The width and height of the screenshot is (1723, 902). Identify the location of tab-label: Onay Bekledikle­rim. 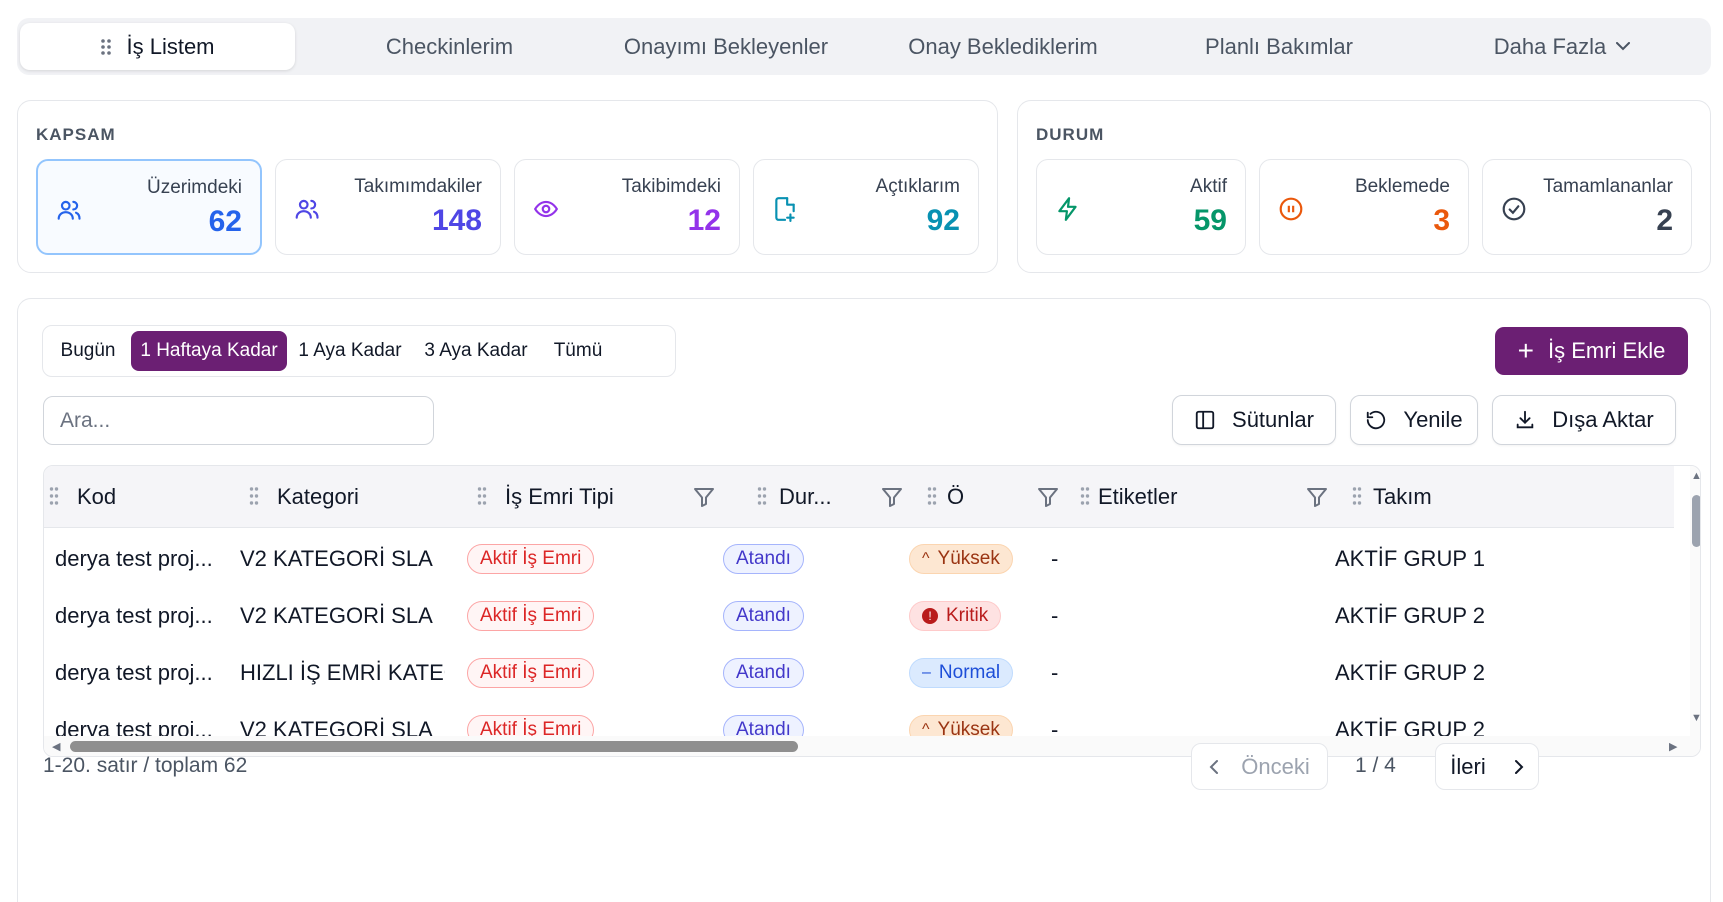
(1003, 46).